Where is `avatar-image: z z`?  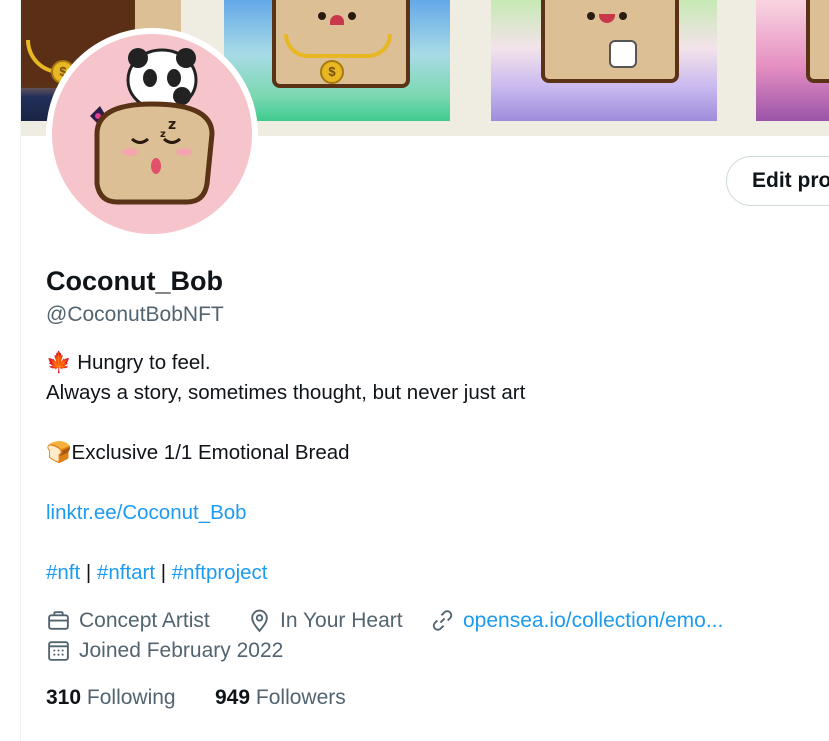
avatar-image: z z is located at coordinates (152, 134).